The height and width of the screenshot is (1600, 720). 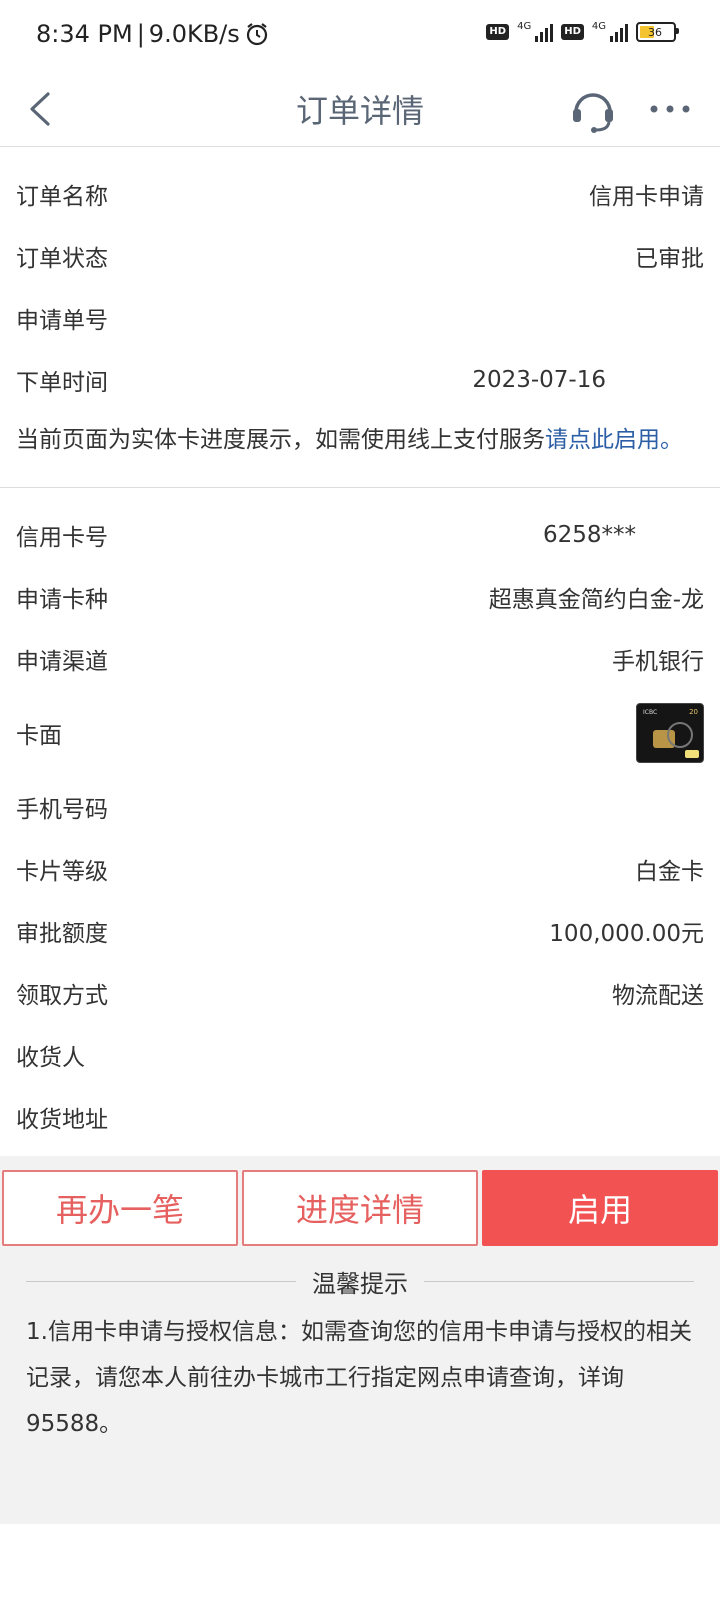 What do you see at coordinates (360, 380) in the screenshot?
I see `order-time-row: 下单时间 2023-07-16` at bounding box center [360, 380].